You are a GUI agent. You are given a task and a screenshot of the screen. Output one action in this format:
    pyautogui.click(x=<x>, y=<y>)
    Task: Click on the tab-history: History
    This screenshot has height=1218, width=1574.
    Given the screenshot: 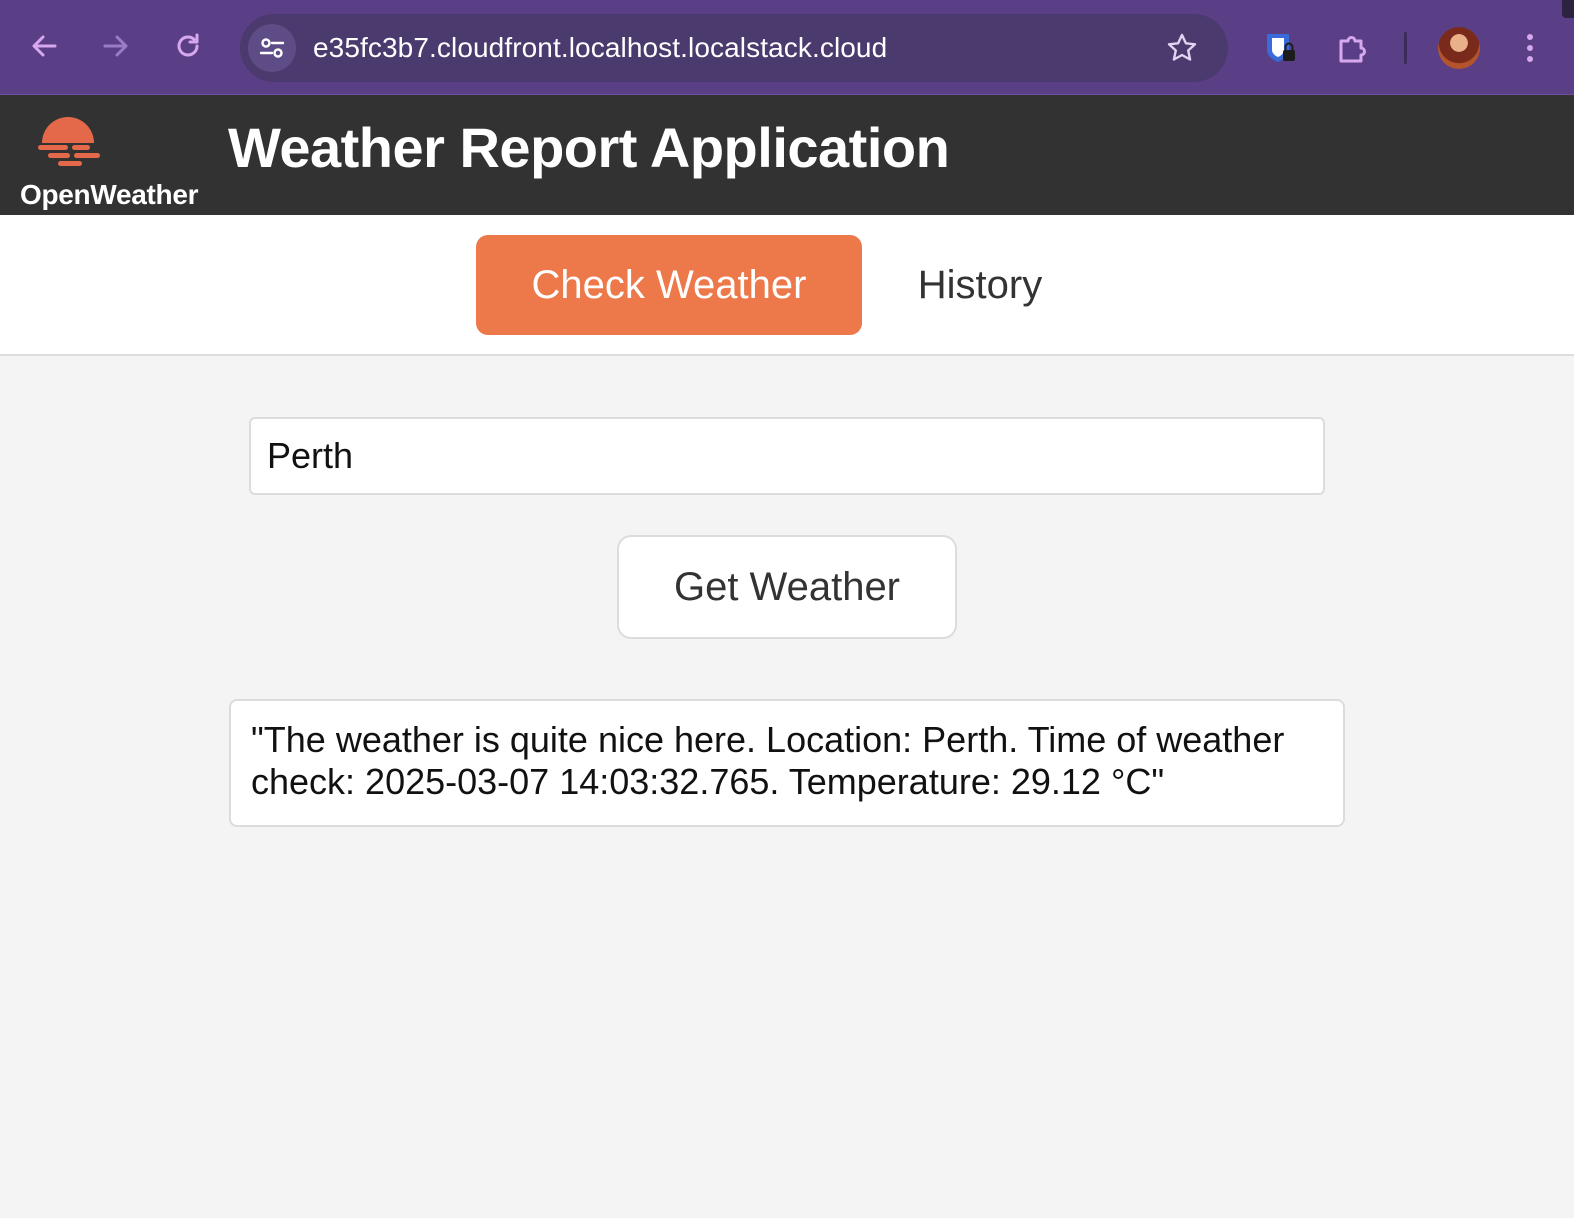 What is the action you would take?
    pyautogui.click(x=980, y=285)
    